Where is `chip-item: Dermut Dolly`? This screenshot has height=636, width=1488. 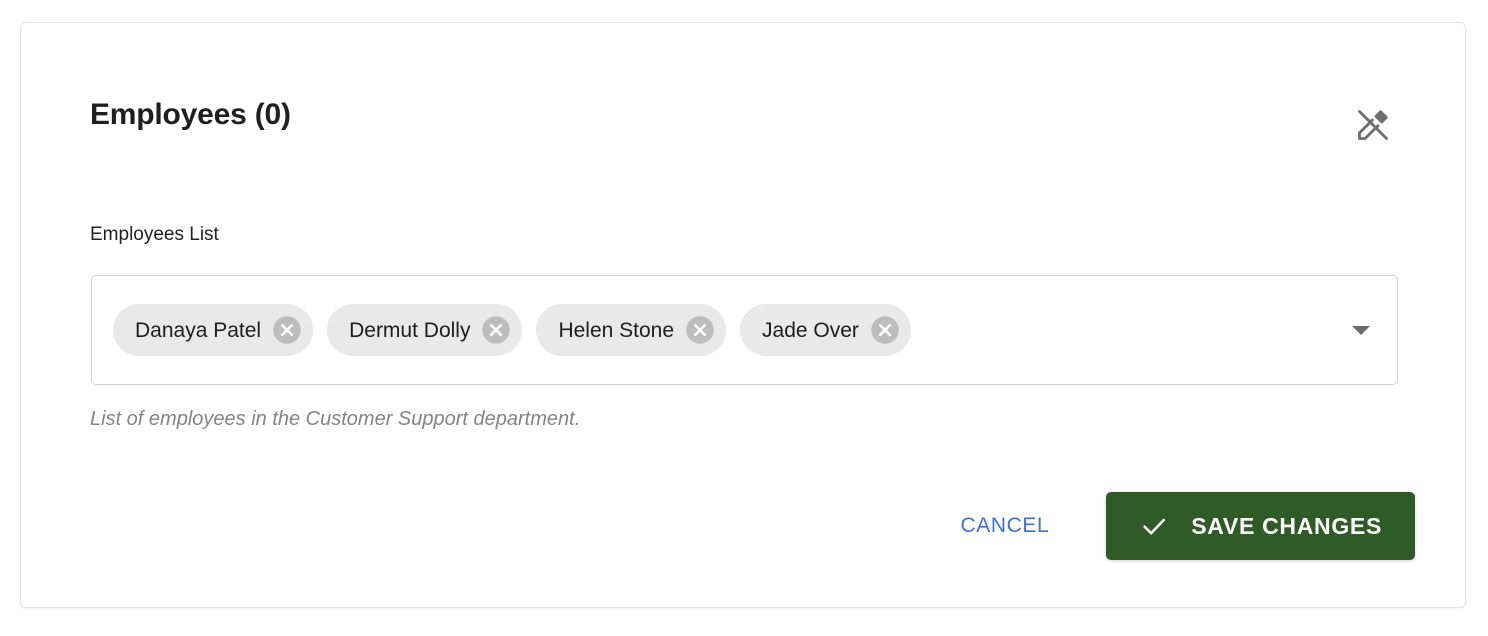 chip-item: Dermut Dolly is located at coordinates (425, 330).